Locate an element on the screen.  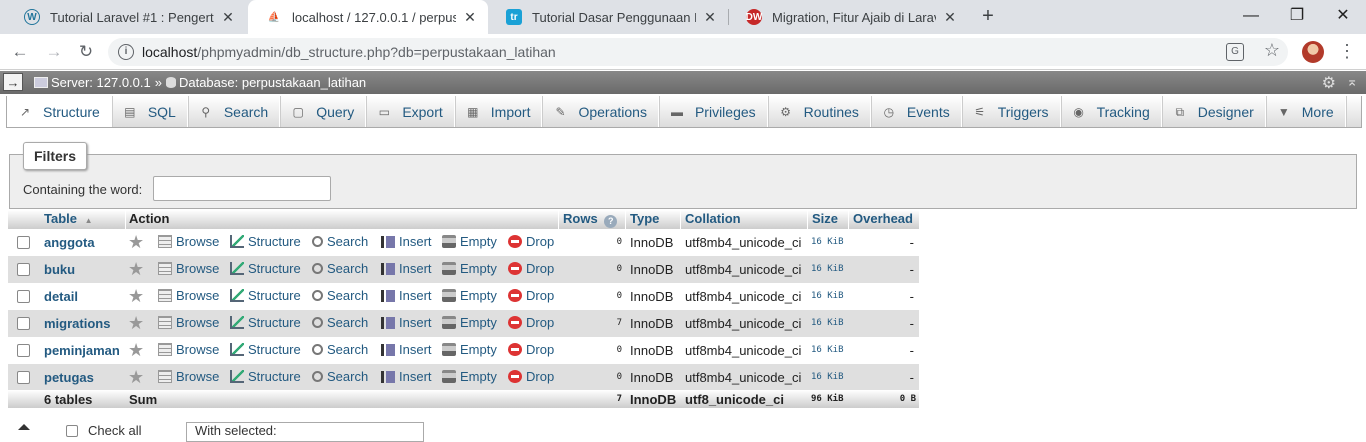
with-selected-select: With selected: is located at coordinates (305, 432).